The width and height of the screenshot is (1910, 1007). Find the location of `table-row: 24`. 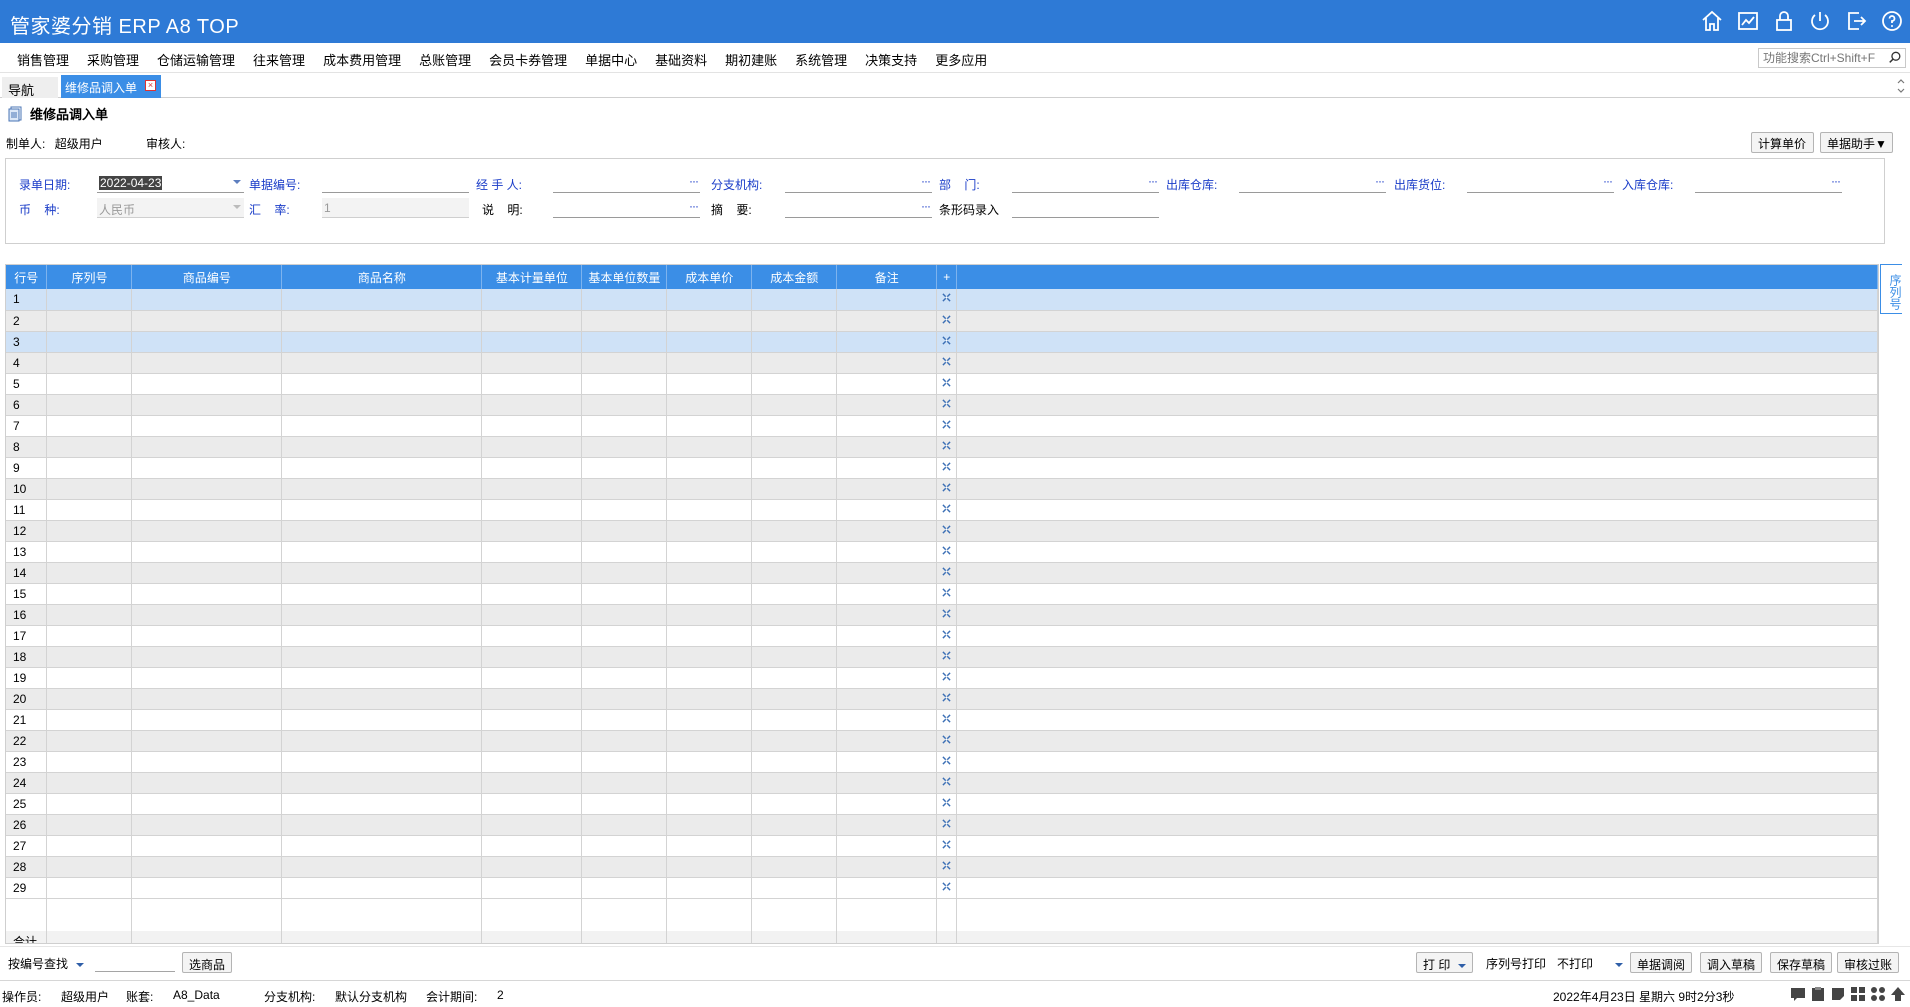

table-row: 24 is located at coordinates (942, 783).